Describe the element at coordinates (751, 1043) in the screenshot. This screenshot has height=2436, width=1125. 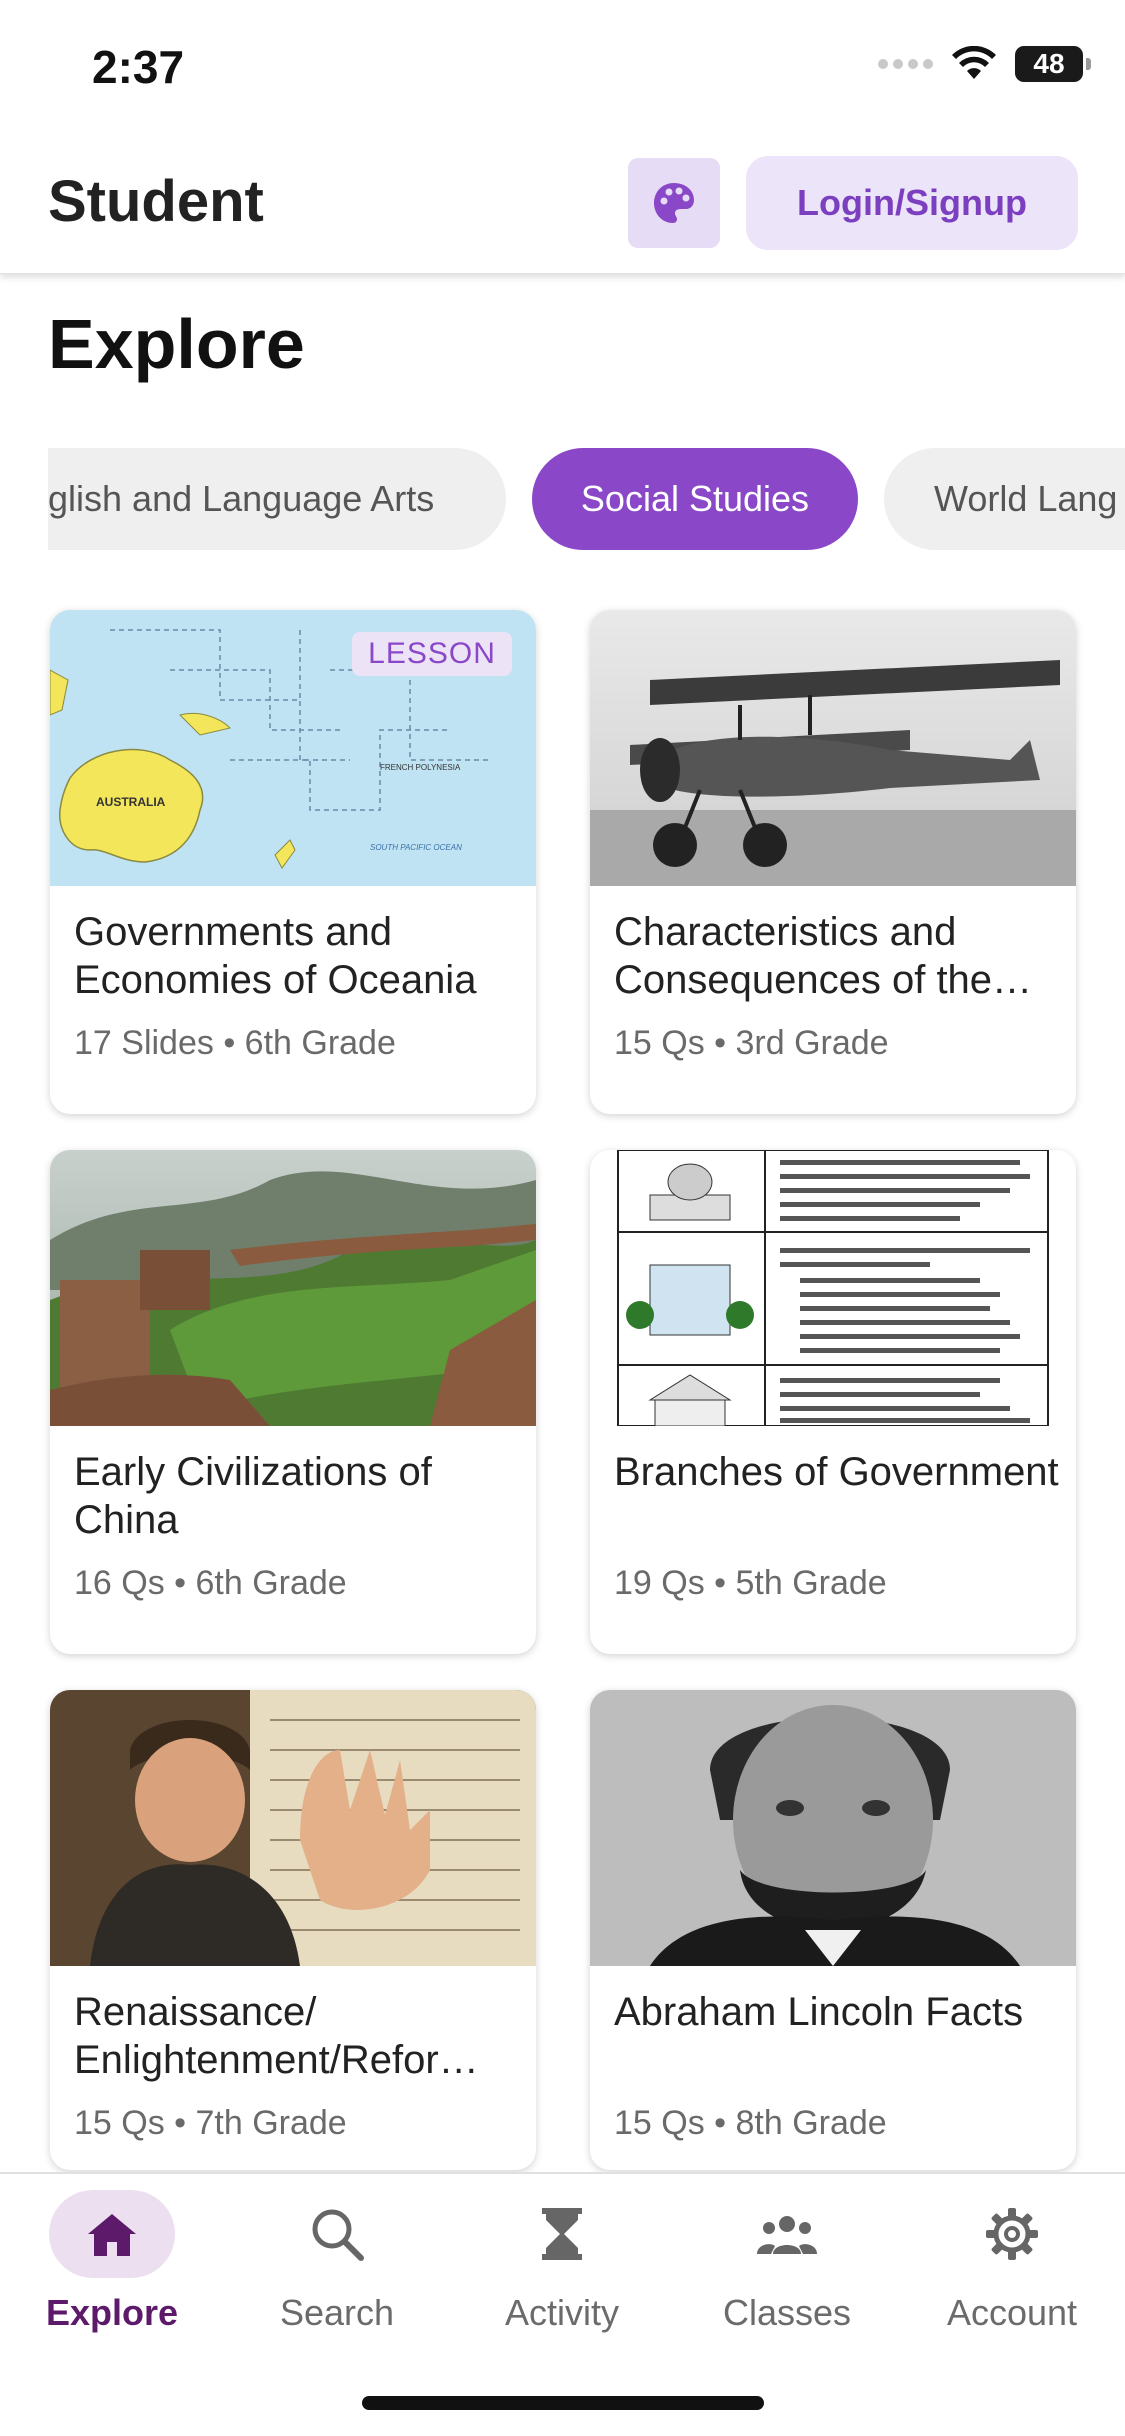
I see `card-meta: 15 Qs • 3rd Grade` at that location.